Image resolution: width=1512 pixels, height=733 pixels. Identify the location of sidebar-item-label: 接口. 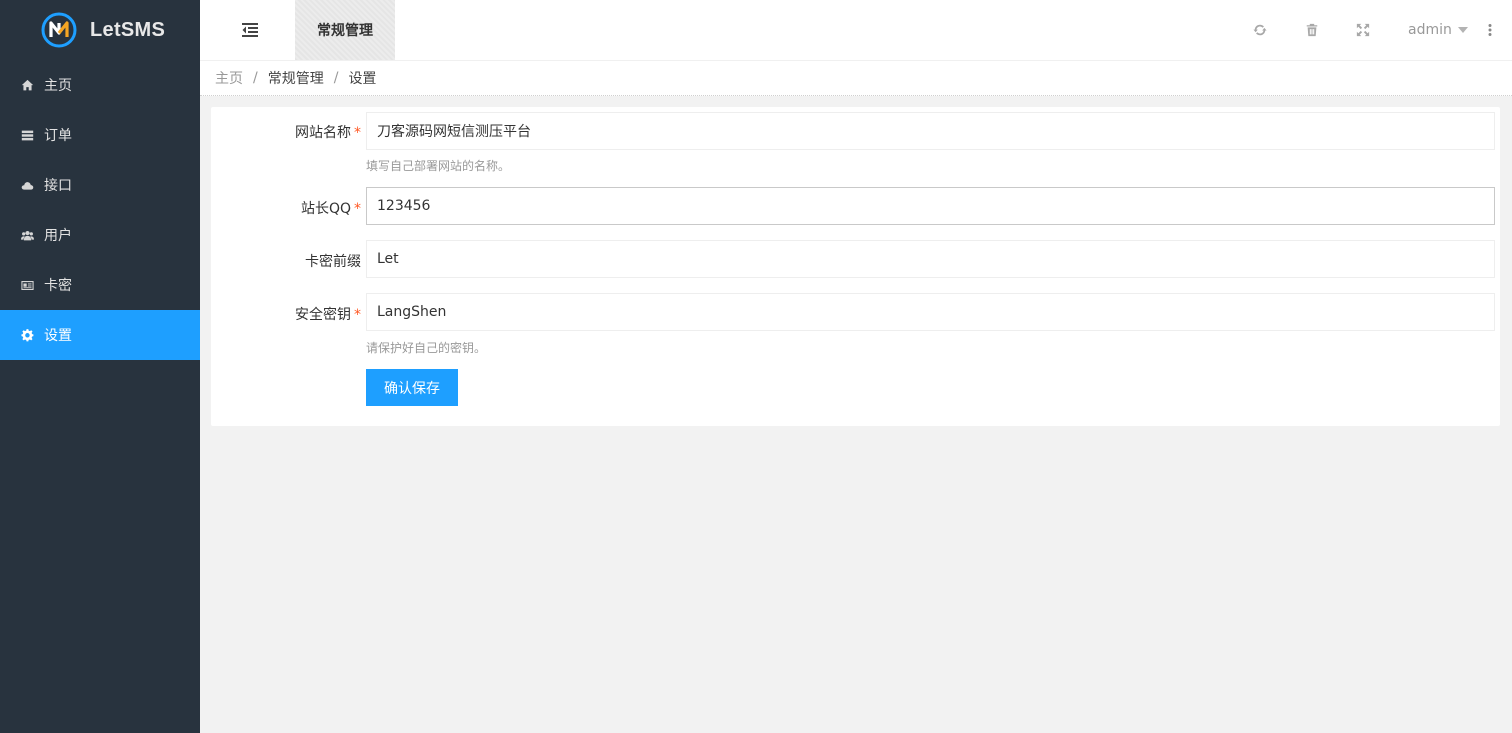
(58, 186).